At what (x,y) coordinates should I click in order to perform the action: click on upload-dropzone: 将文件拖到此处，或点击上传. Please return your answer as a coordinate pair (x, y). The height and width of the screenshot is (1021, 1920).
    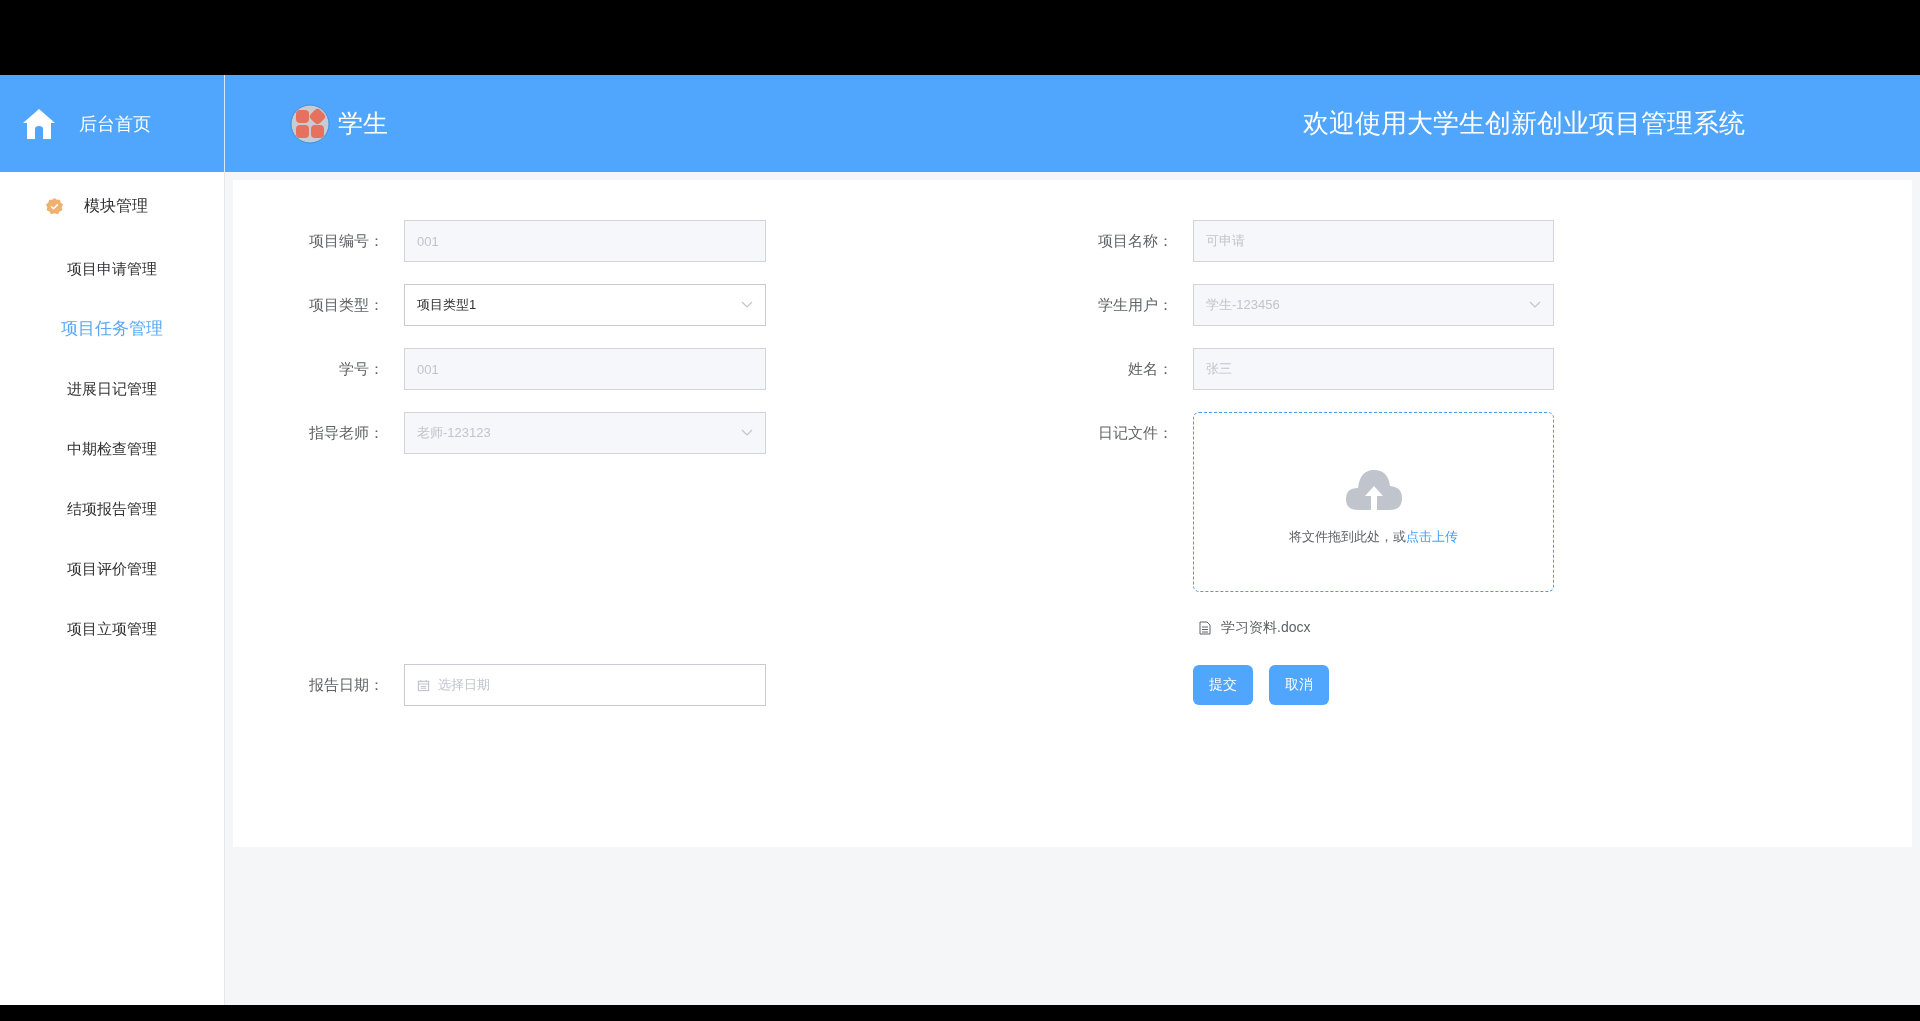
    Looking at the image, I should click on (1373, 502).